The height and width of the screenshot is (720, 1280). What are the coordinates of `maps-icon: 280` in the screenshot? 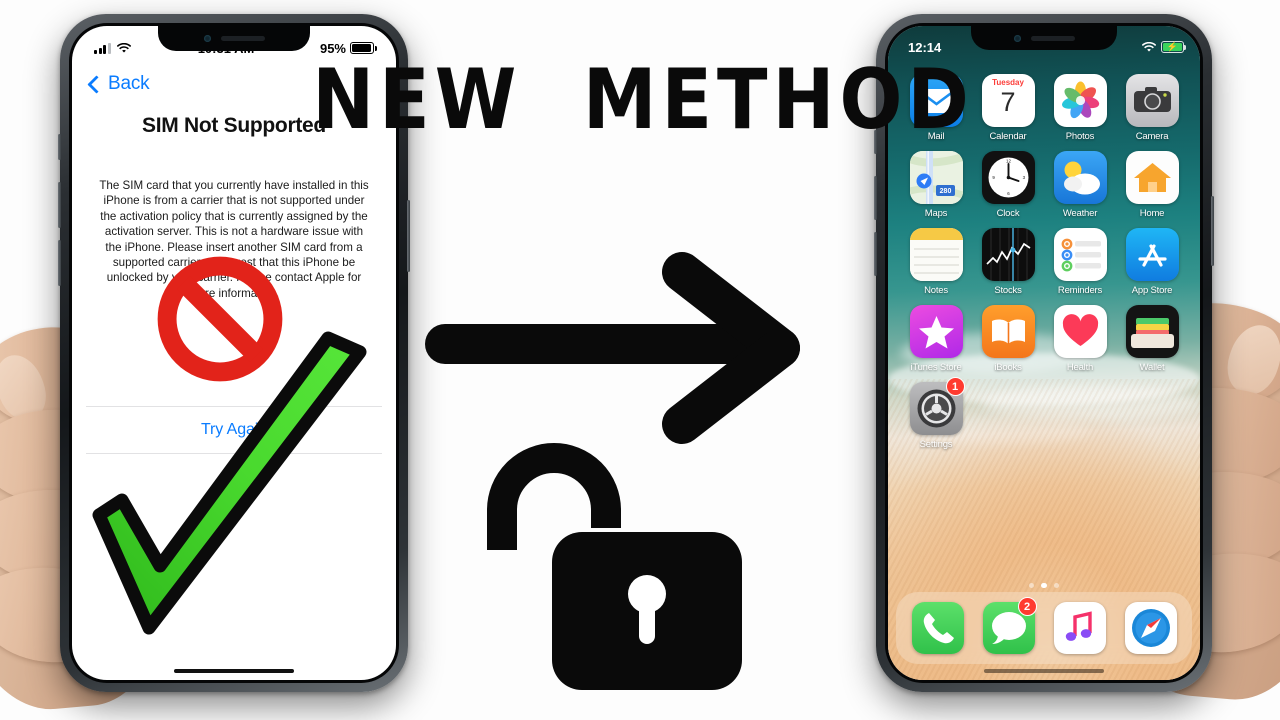 It's located at (936, 177).